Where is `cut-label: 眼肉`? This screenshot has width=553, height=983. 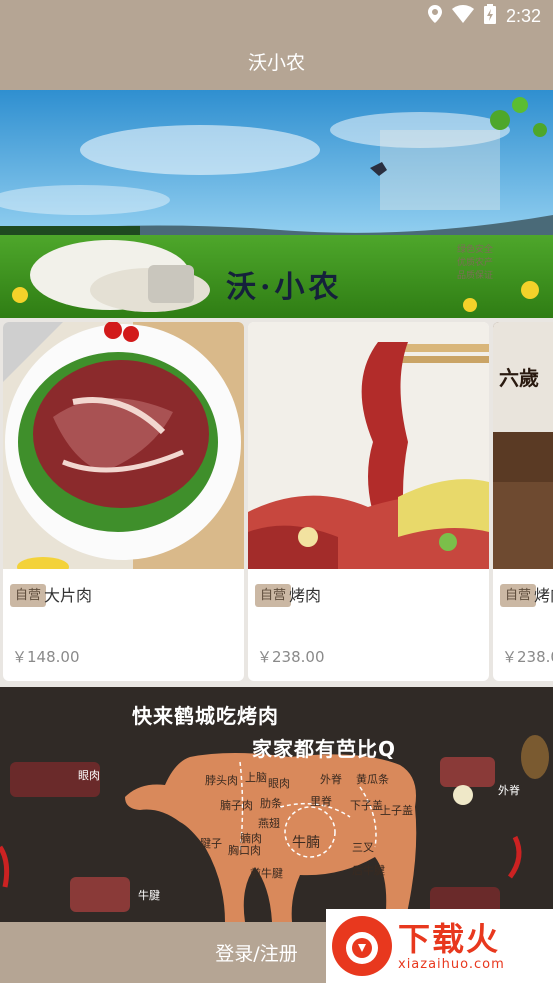
cut-label: 眼肉 is located at coordinates (279, 783).